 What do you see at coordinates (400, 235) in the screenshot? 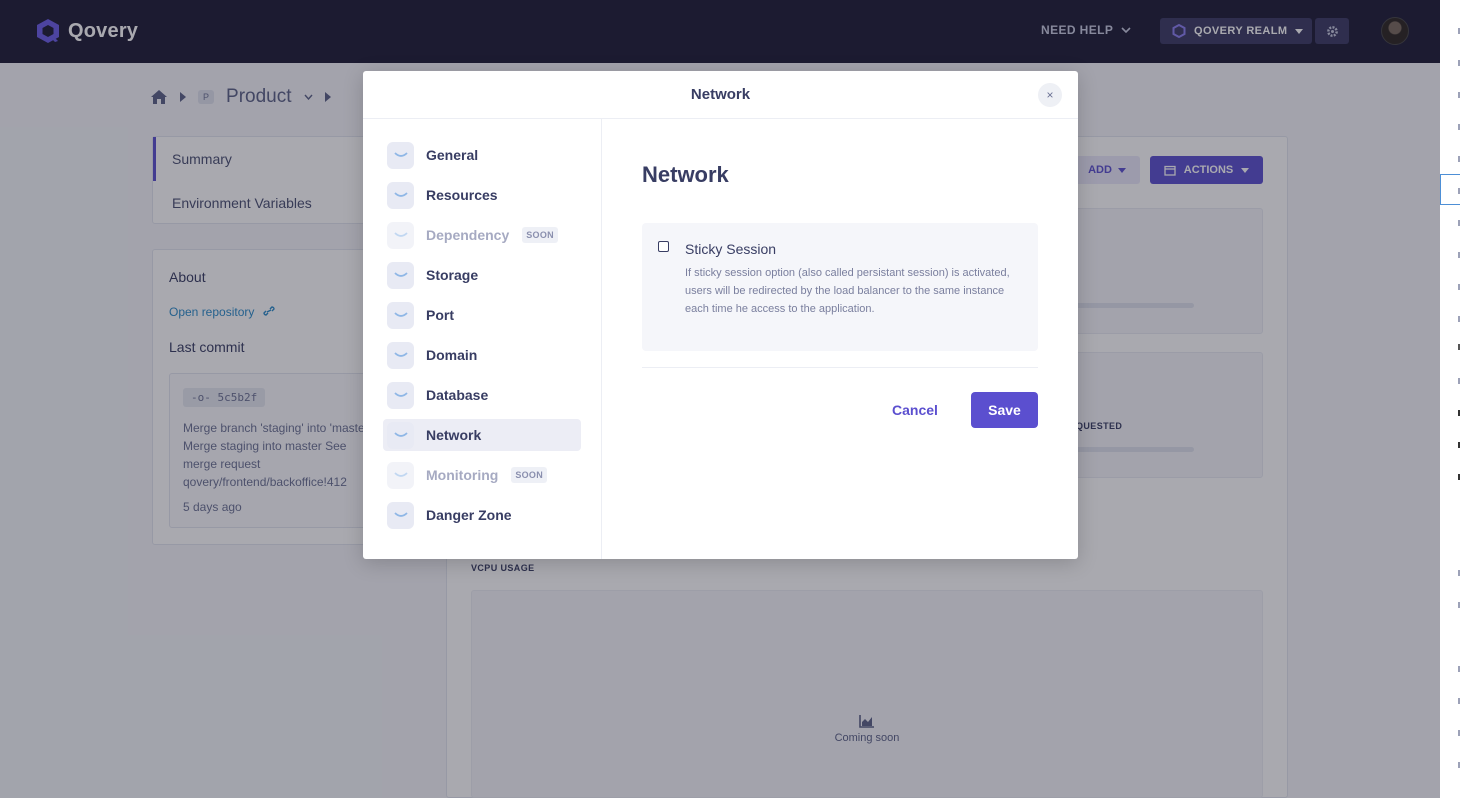
I see `dependency-icon` at bounding box center [400, 235].